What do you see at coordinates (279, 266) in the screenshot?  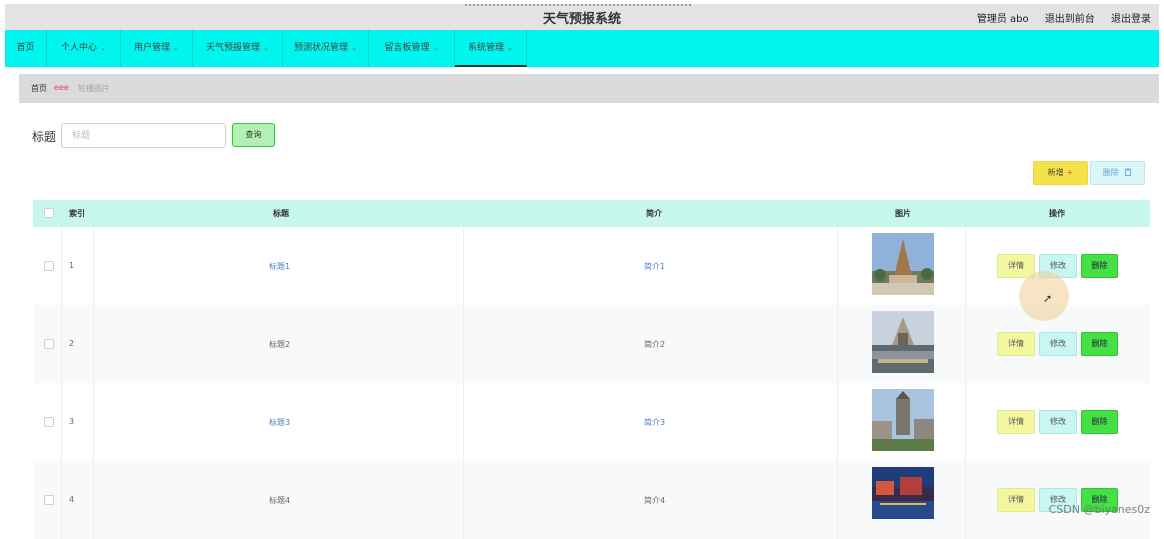 I see `row-title: 标题1` at bounding box center [279, 266].